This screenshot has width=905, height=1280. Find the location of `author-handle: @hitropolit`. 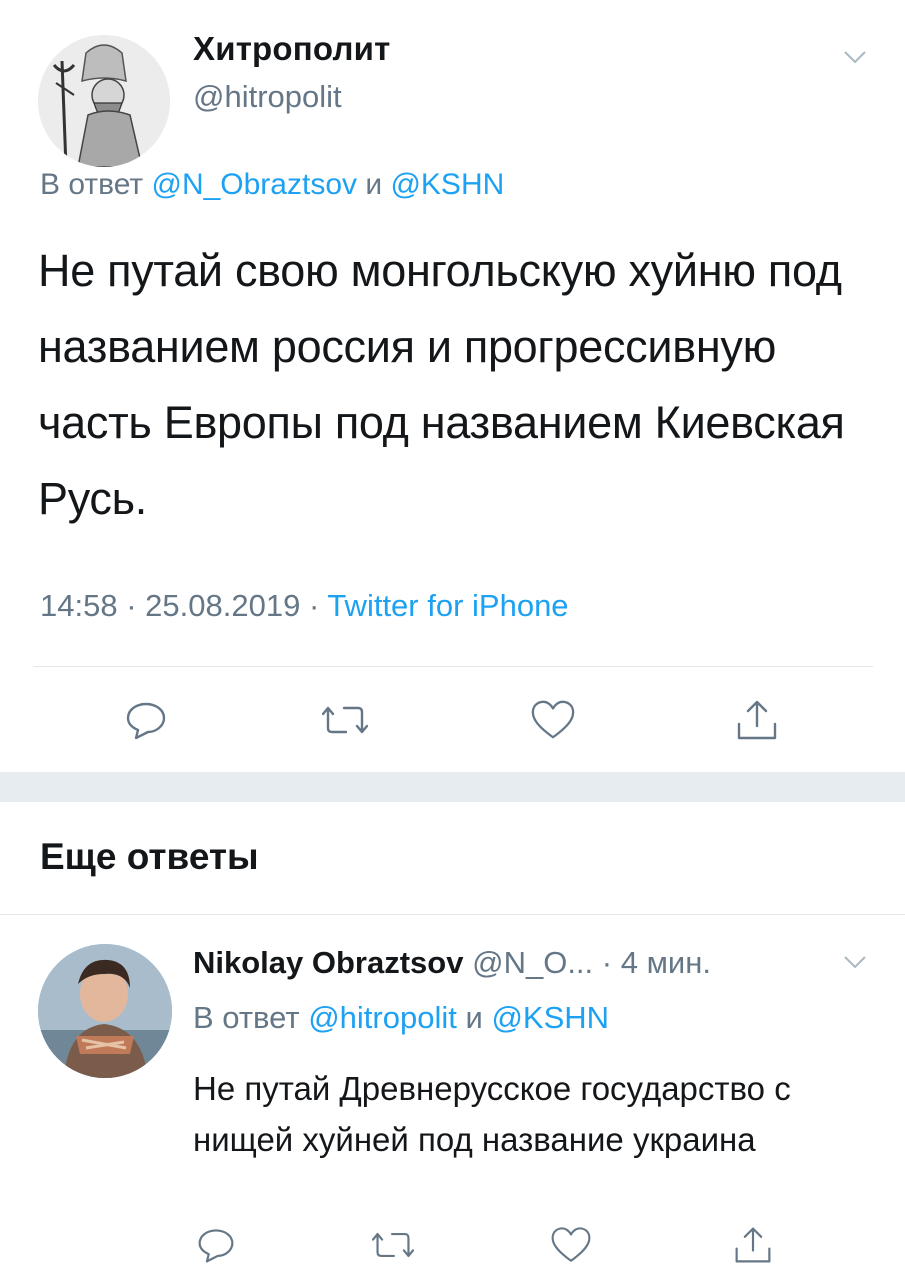

author-handle: @hitropolit is located at coordinates (267, 97).